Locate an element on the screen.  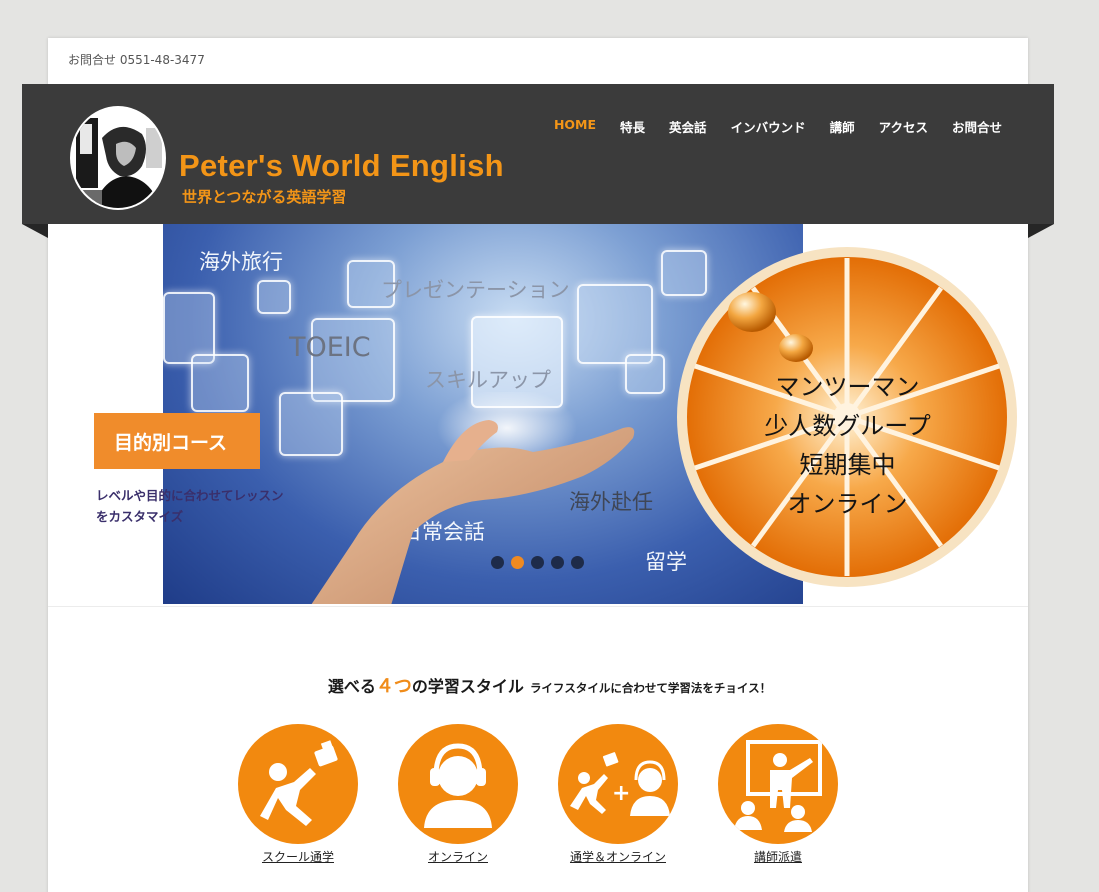
slider-pagination is located at coordinates (537, 562).